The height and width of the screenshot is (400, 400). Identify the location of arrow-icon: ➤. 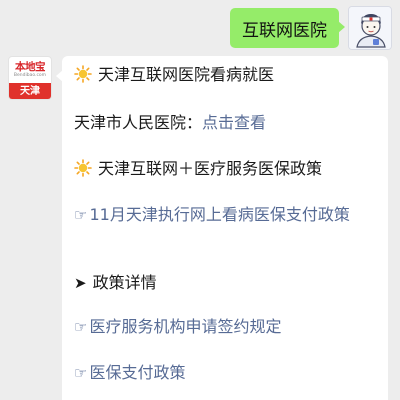
(80, 283).